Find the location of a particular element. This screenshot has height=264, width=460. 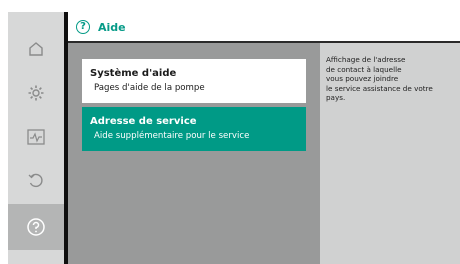

gear-icon is located at coordinates (36, 93).